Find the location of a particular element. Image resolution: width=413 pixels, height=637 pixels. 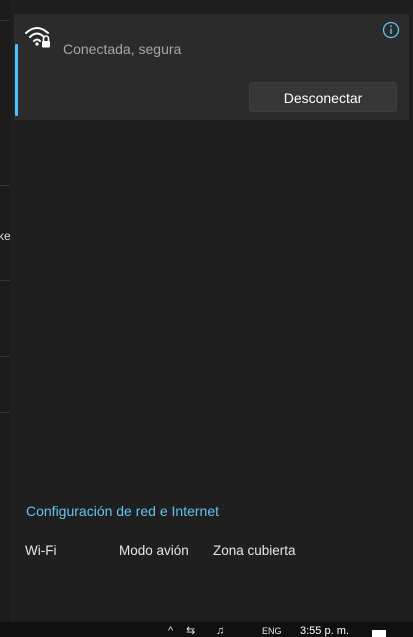

quick-action-mobile-hotspot: Zona cubierta is located at coordinates (254, 550).